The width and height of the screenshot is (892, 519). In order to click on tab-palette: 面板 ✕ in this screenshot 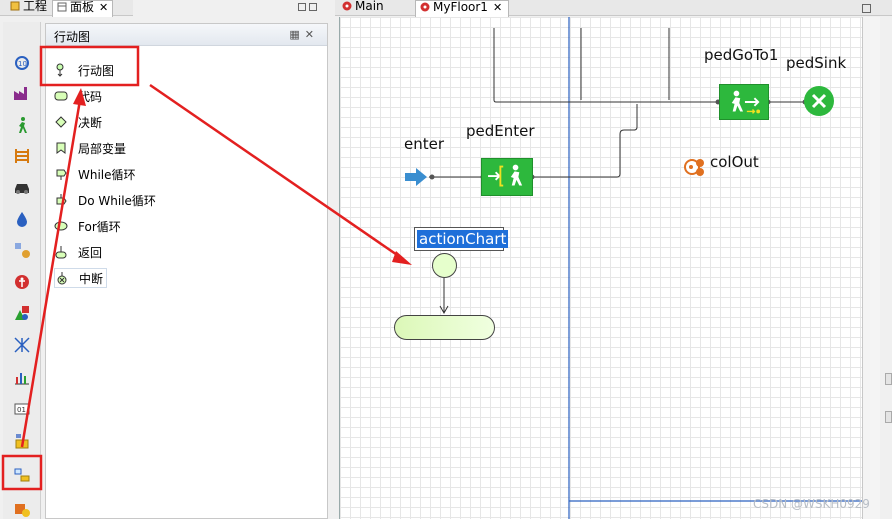, I will do `click(83, 8)`.